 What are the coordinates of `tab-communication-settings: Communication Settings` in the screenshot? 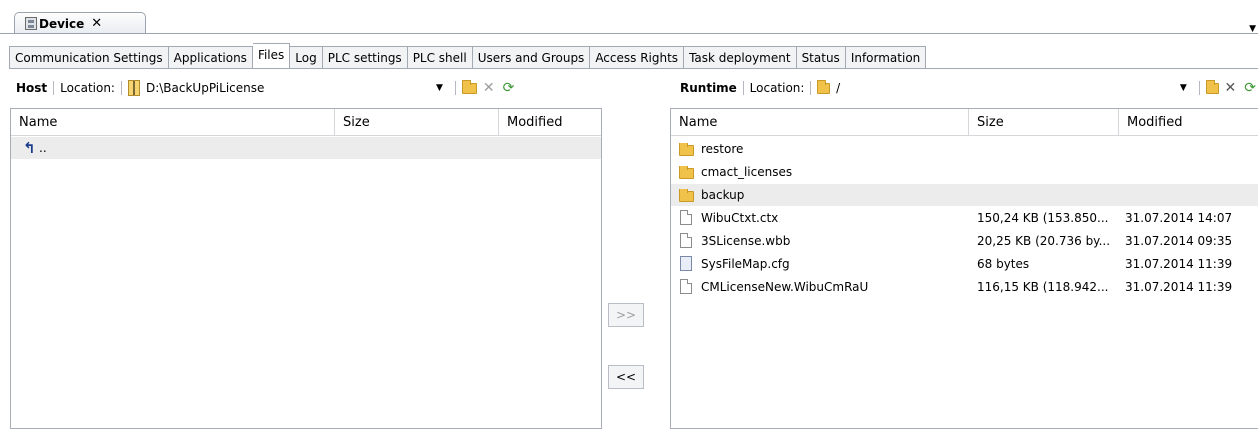 It's located at (89, 57).